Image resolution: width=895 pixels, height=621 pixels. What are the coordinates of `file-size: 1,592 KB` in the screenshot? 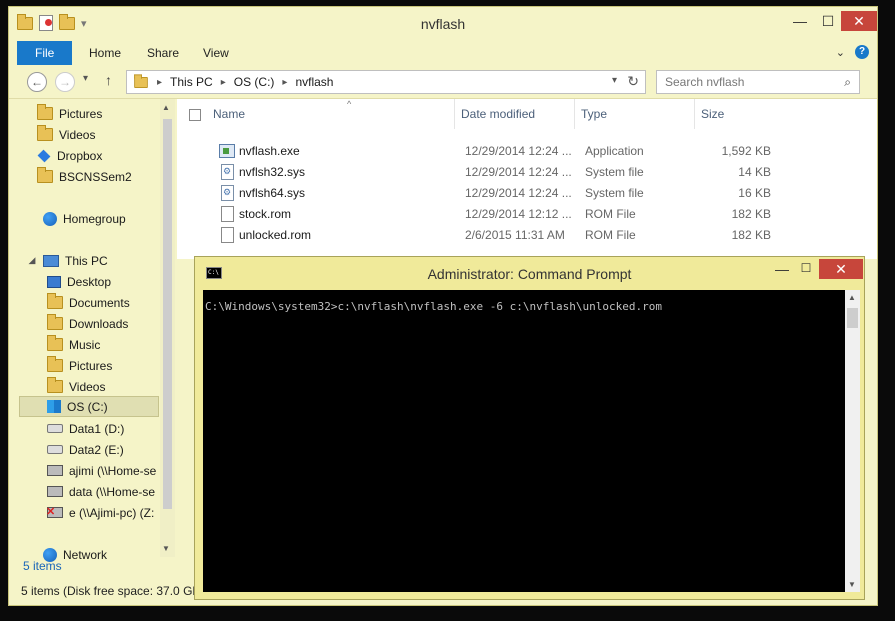 It's located at (746, 151).